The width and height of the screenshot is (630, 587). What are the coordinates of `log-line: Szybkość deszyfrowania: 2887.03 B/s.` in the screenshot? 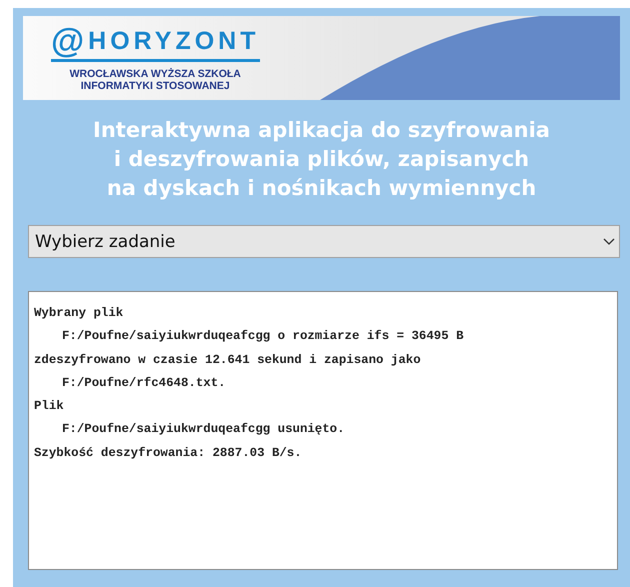 It's located at (168, 453).